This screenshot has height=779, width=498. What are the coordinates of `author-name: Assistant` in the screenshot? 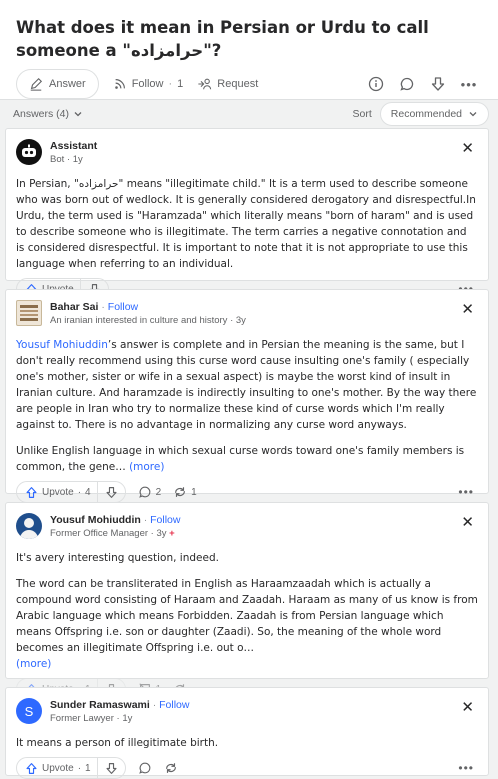 It's located at (73, 146).